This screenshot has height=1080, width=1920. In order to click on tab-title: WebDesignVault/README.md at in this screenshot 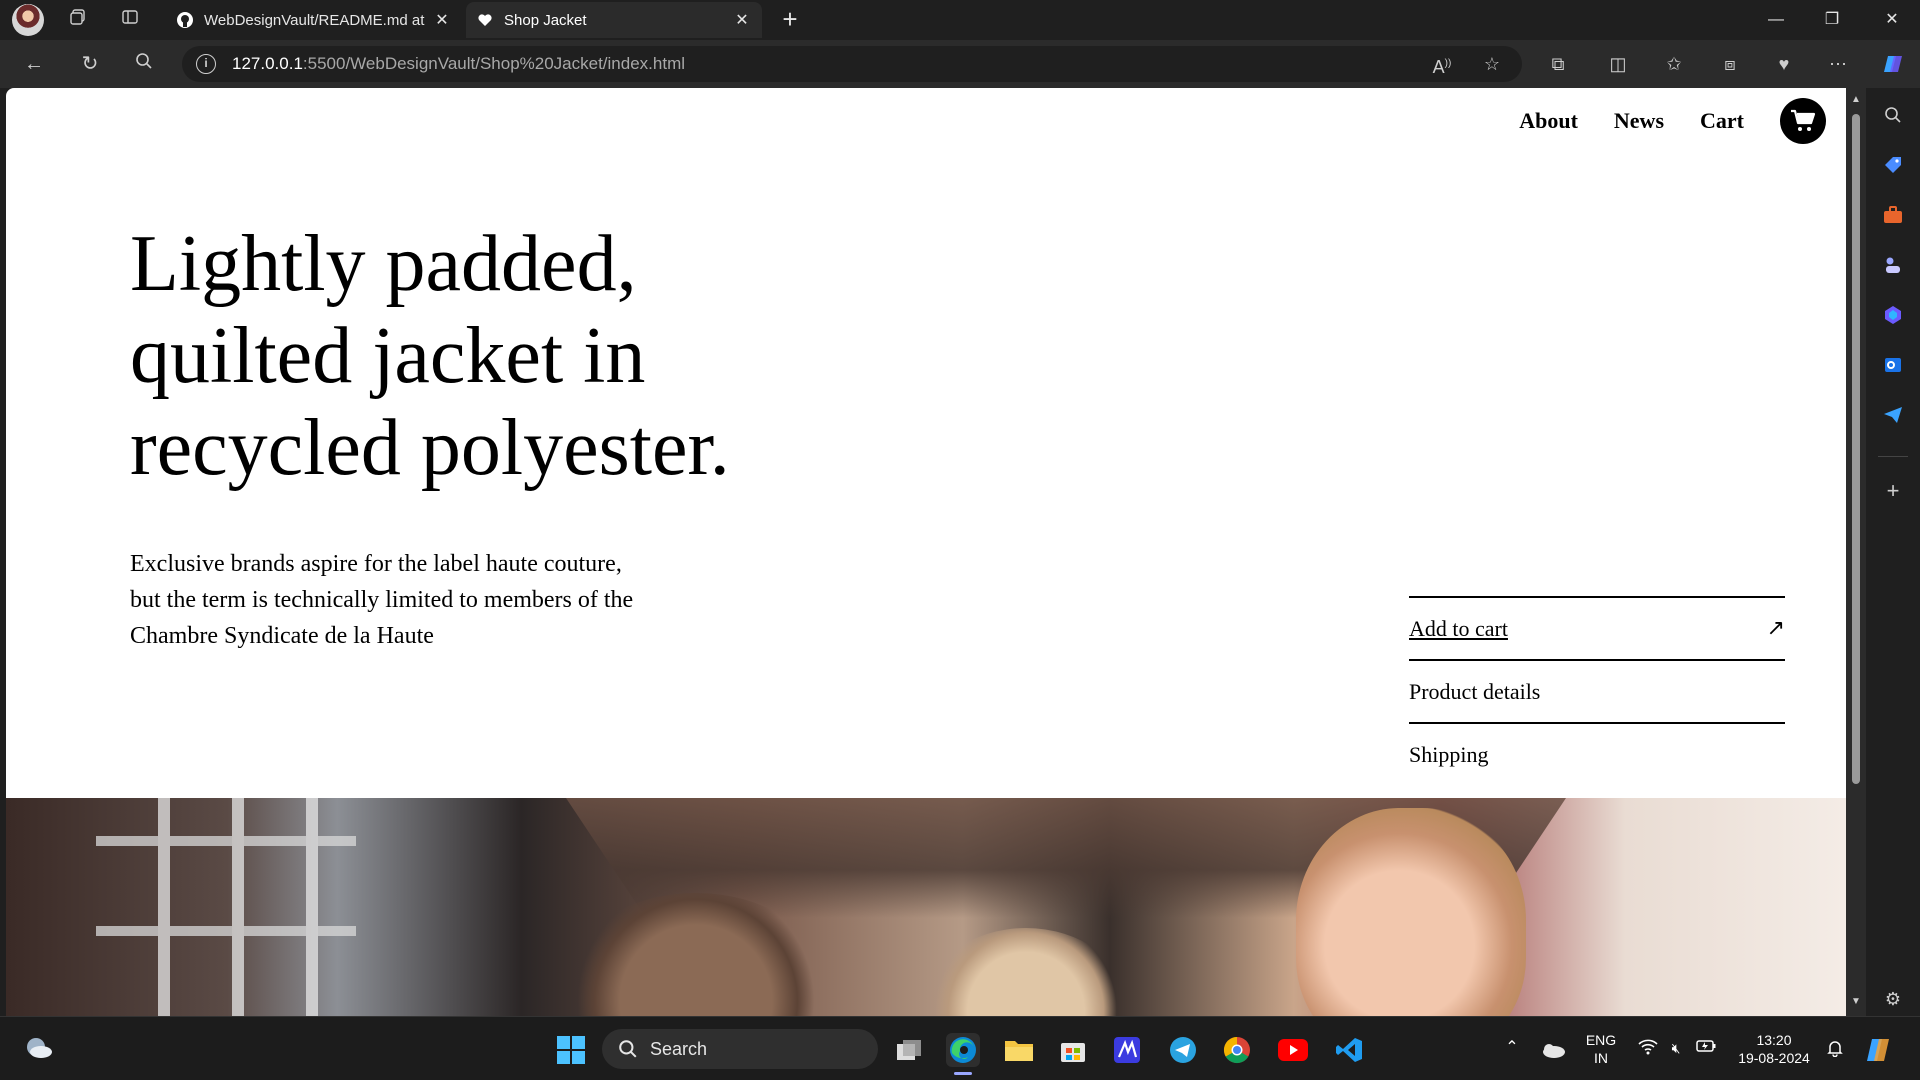, I will do `click(314, 20)`.